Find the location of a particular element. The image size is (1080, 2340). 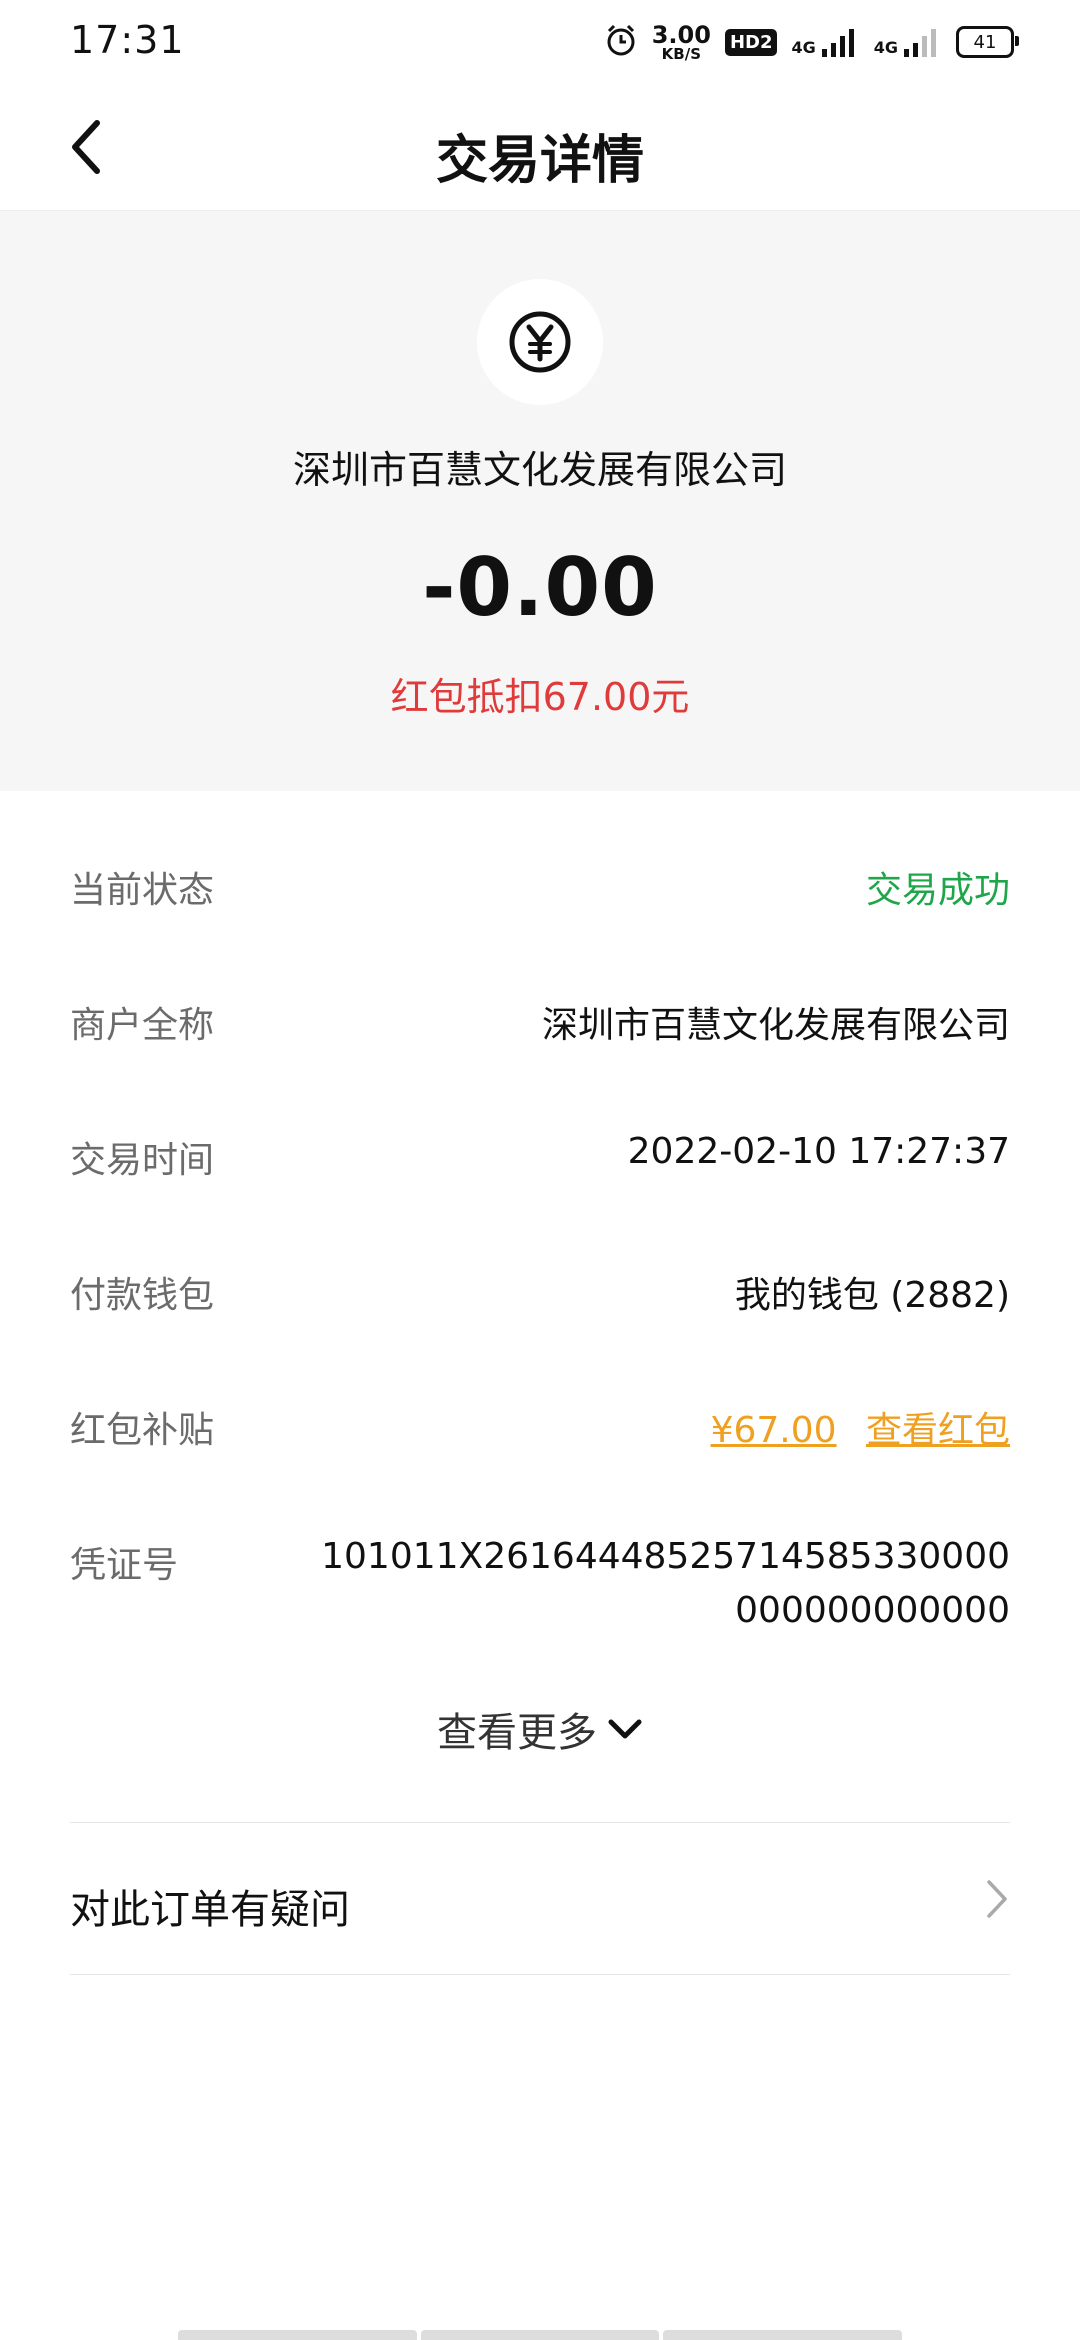

detail-row-time: 交易时间 2022-02-10 17:27:37 is located at coordinates (540, 1128).